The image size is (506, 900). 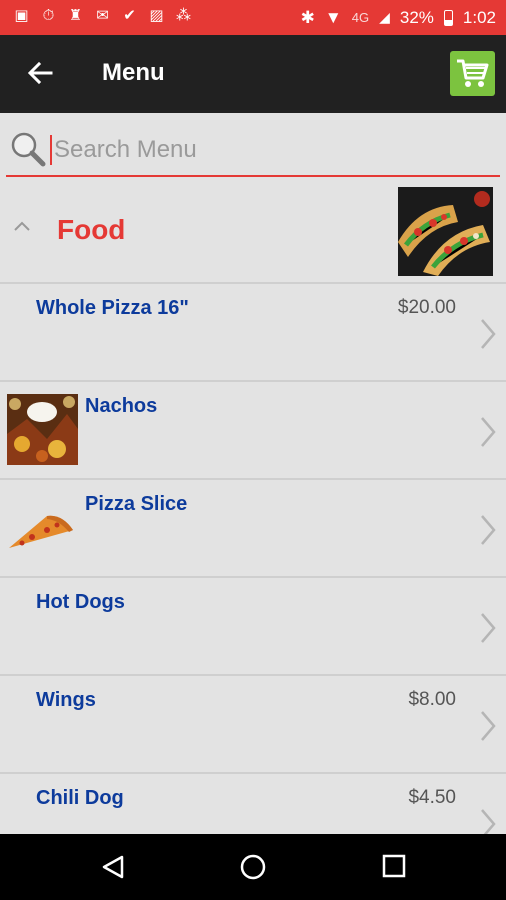 I want to click on mail-icon: ✉, so click(x=102, y=15).